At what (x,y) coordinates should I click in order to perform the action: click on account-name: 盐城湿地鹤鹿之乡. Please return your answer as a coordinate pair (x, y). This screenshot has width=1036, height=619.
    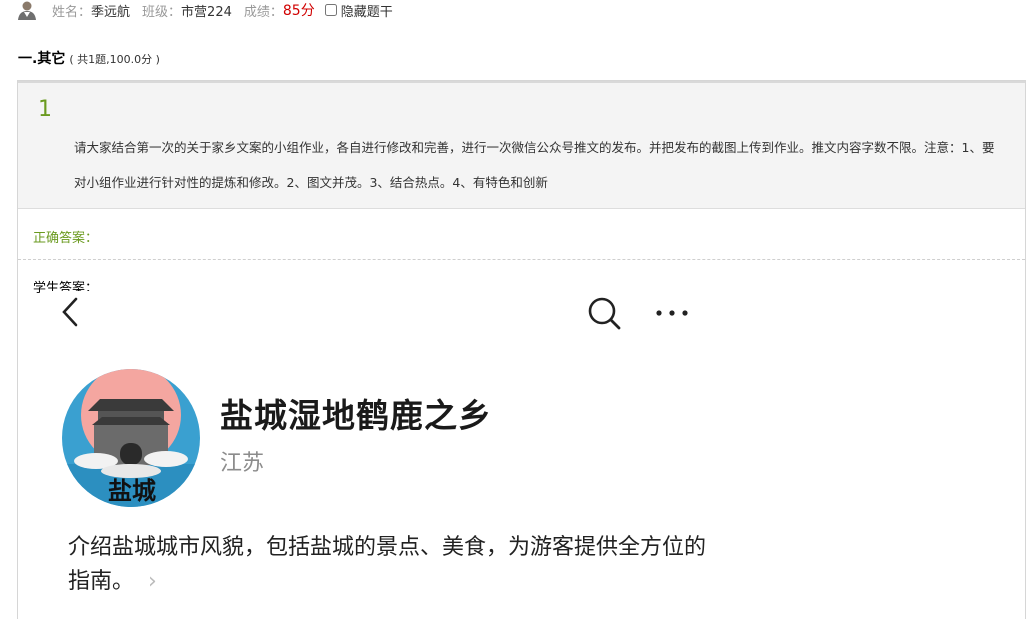
    Looking at the image, I should click on (356, 415).